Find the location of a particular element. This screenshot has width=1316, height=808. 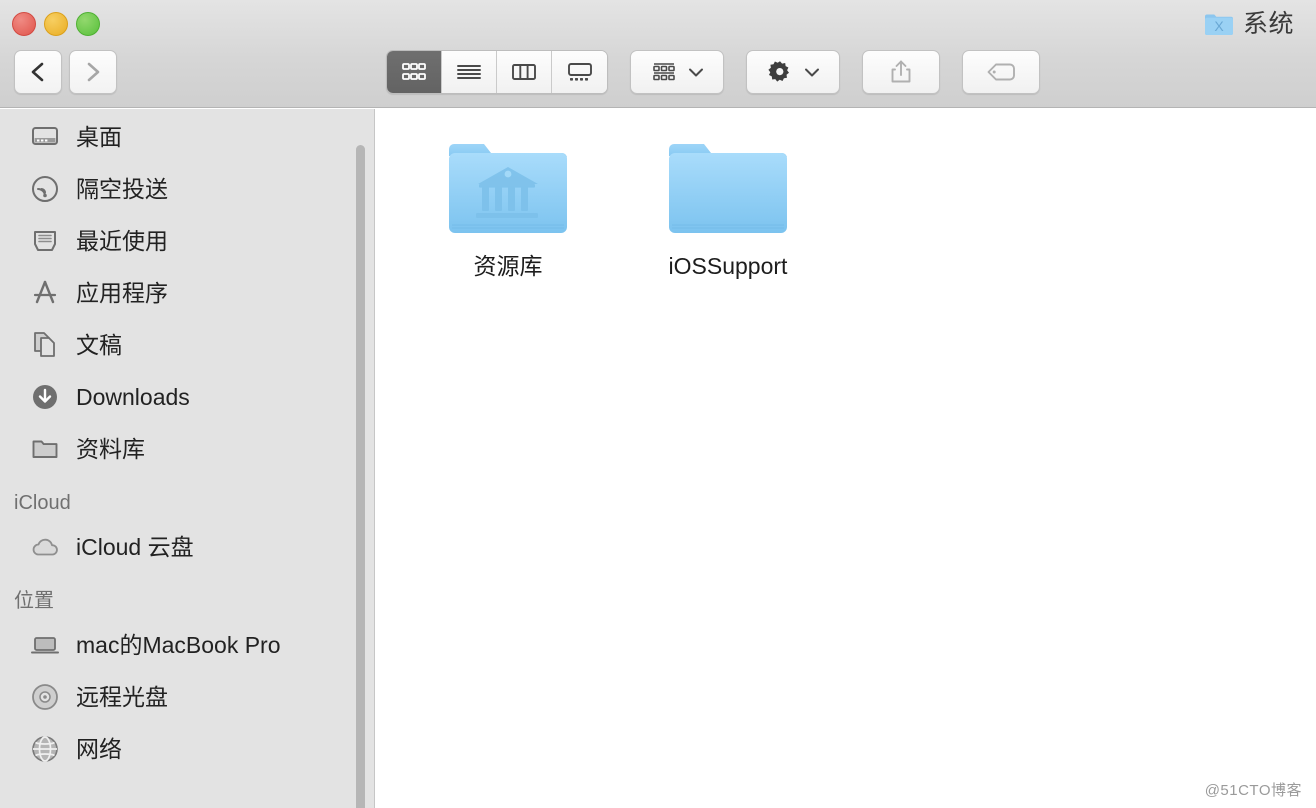

share-icon is located at coordinates (901, 71).